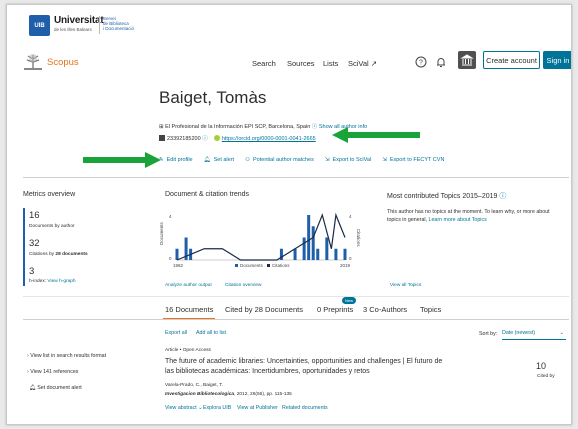  Describe the element at coordinates (301, 63) in the screenshot. I see `nav-sources: Sources` at that location.